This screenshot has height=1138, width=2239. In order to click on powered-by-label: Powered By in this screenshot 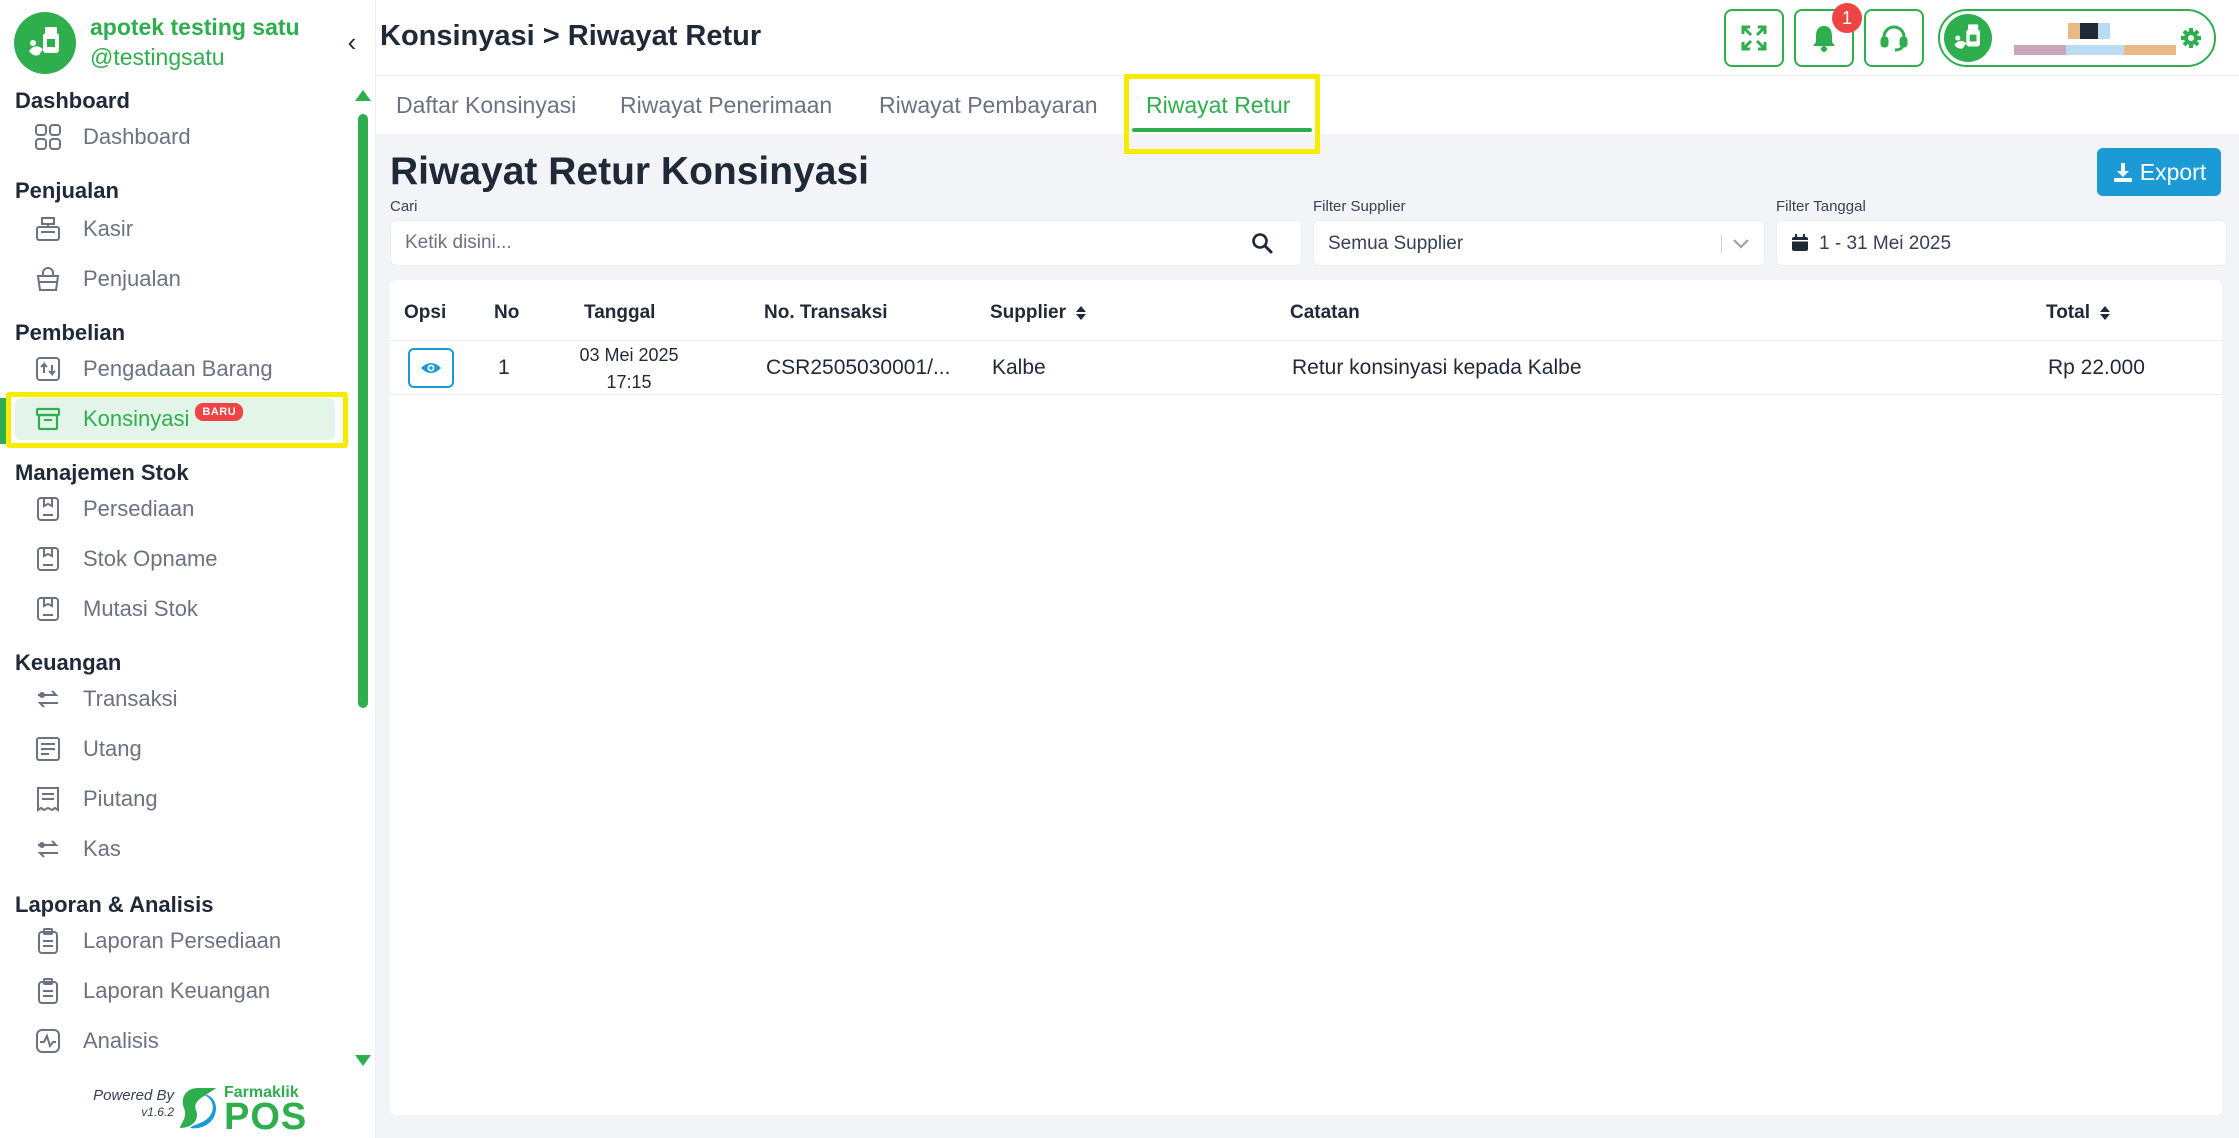, I will do `click(133, 1095)`.